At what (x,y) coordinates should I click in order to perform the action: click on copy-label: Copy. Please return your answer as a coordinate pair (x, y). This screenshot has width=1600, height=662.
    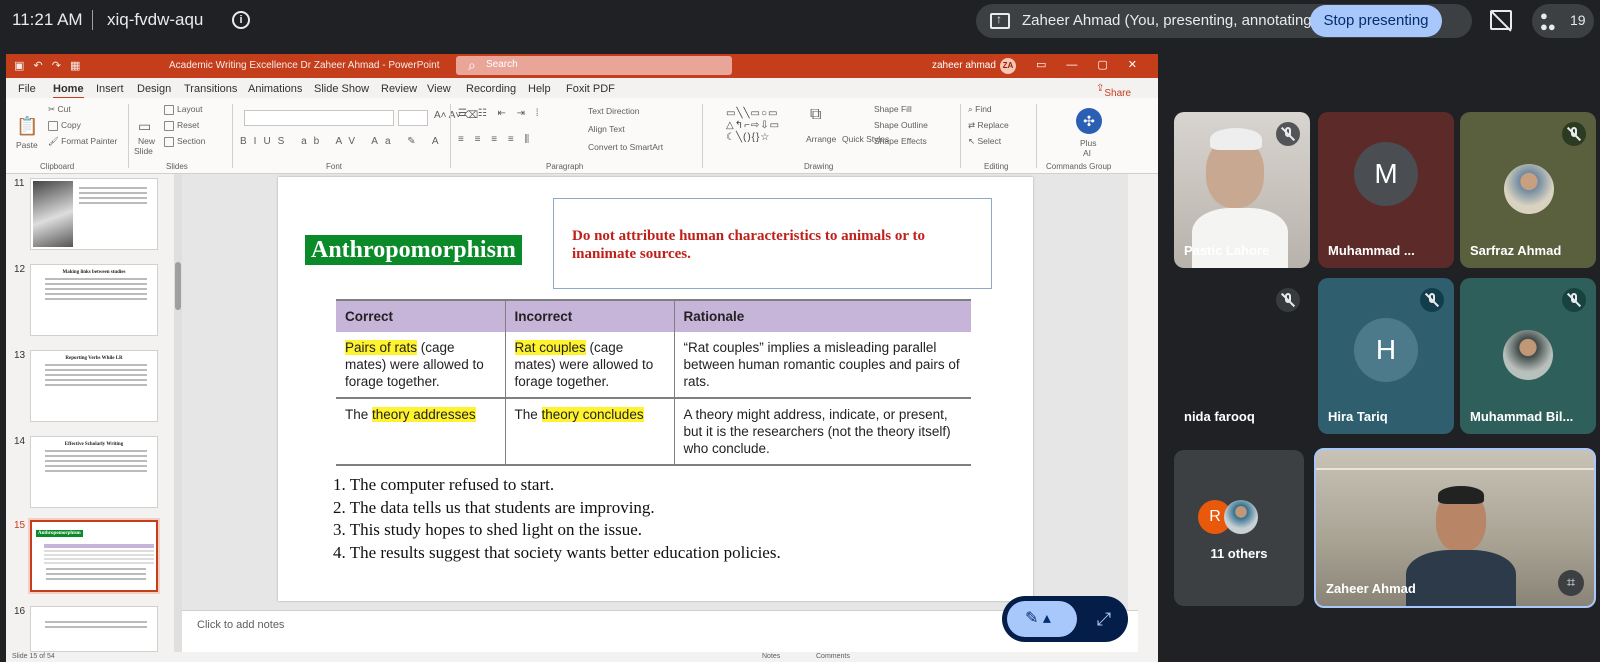
    Looking at the image, I should click on (71, 125).